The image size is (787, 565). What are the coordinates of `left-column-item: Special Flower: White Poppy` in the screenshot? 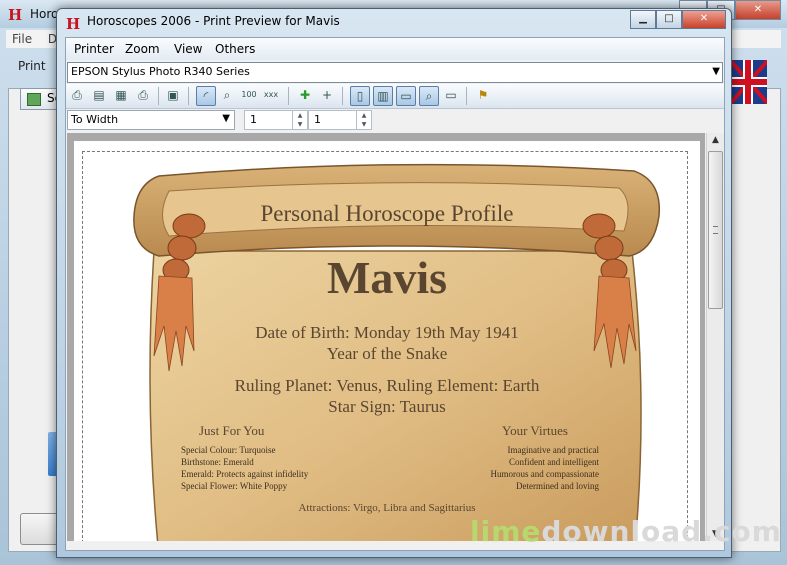 It's located at (234, 486).